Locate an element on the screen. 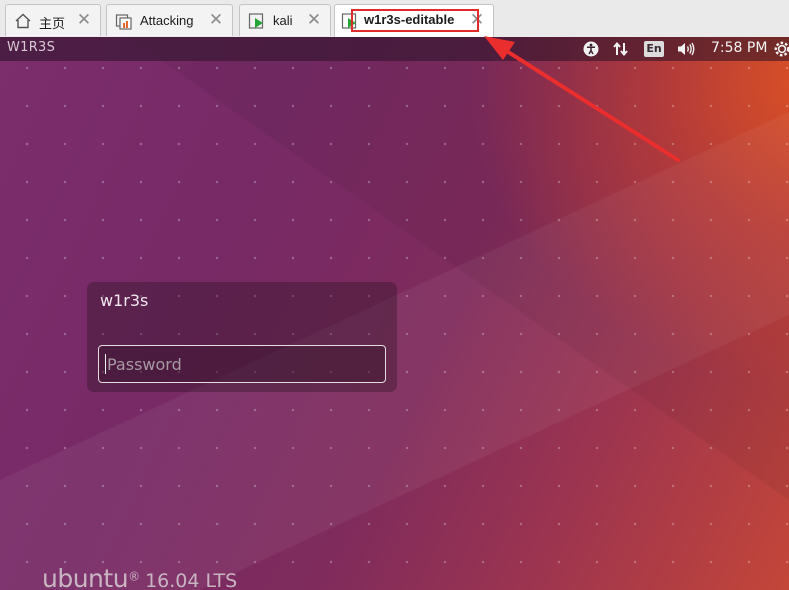 Image resolution: width=789 pixels, height=590 pixels. annotation-arrow is located at coordinates (582, 99).